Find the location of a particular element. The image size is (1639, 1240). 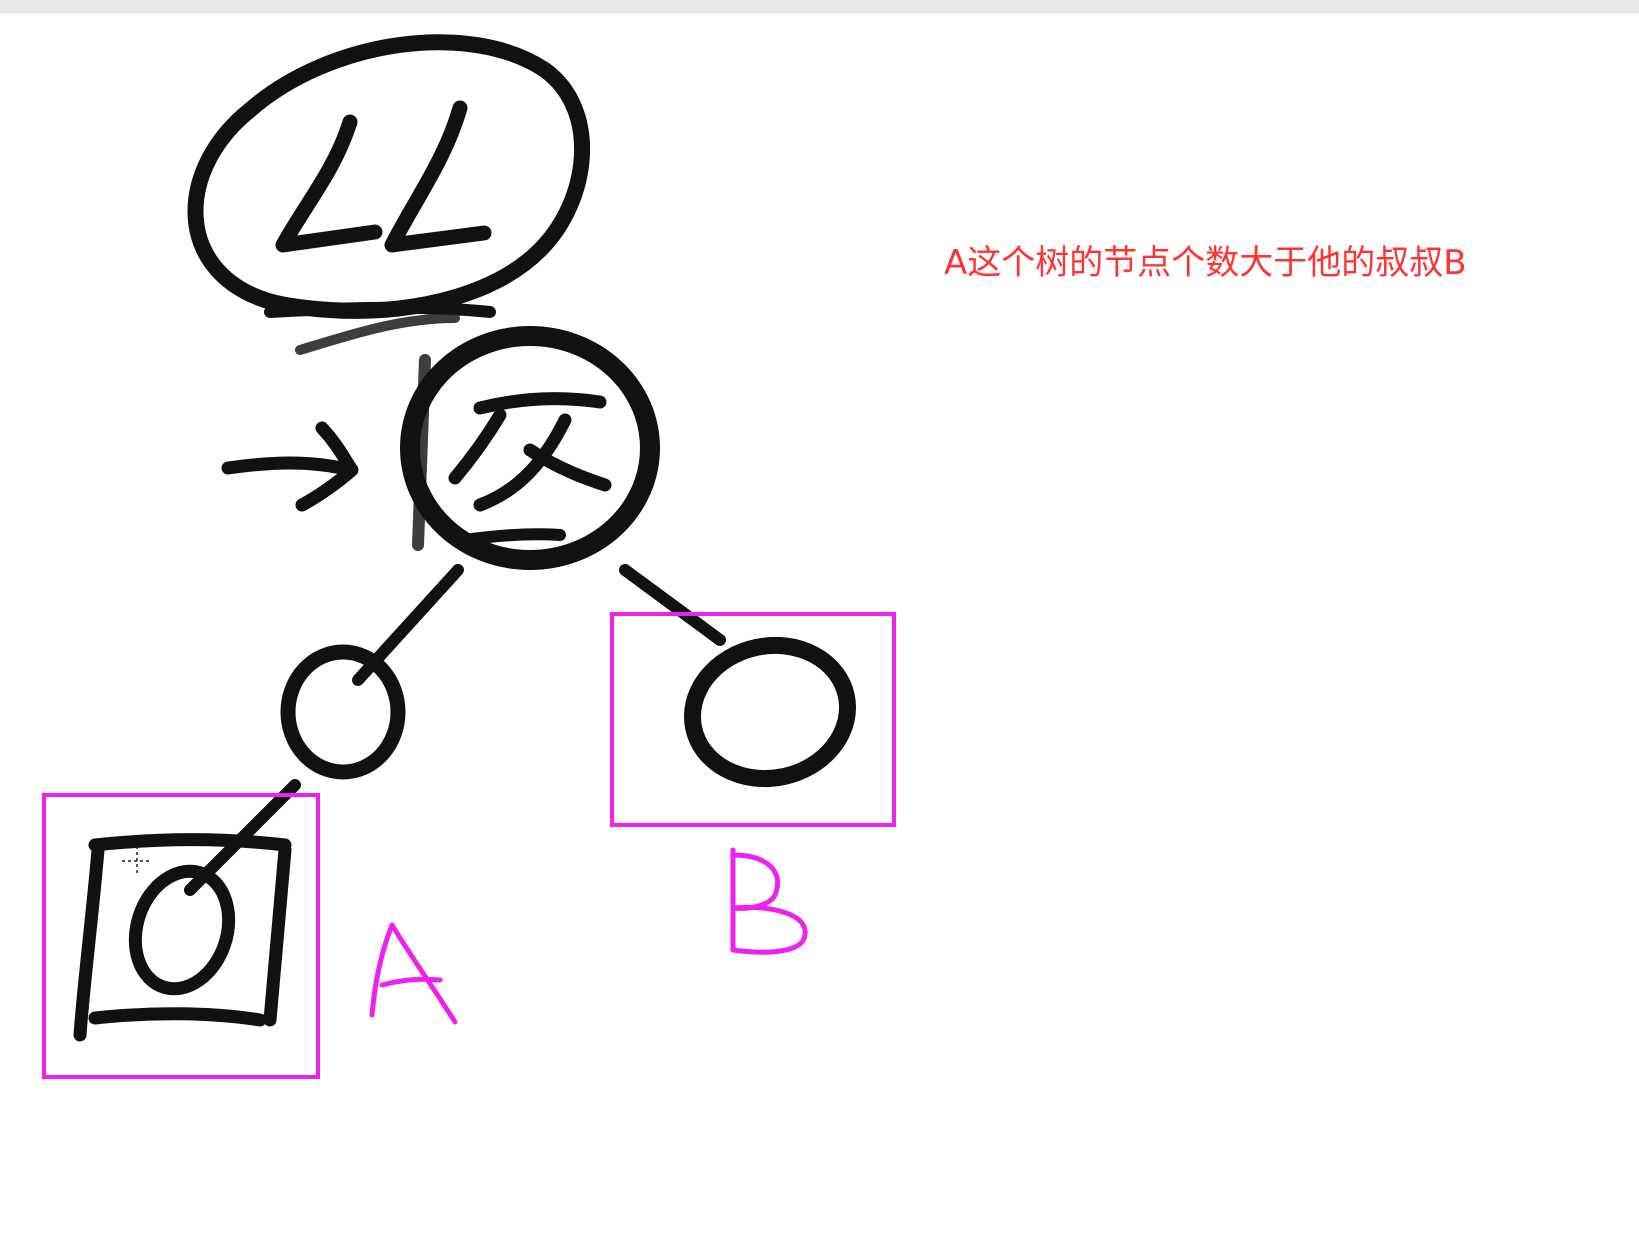

label-a is located at coordinates (413, 973).